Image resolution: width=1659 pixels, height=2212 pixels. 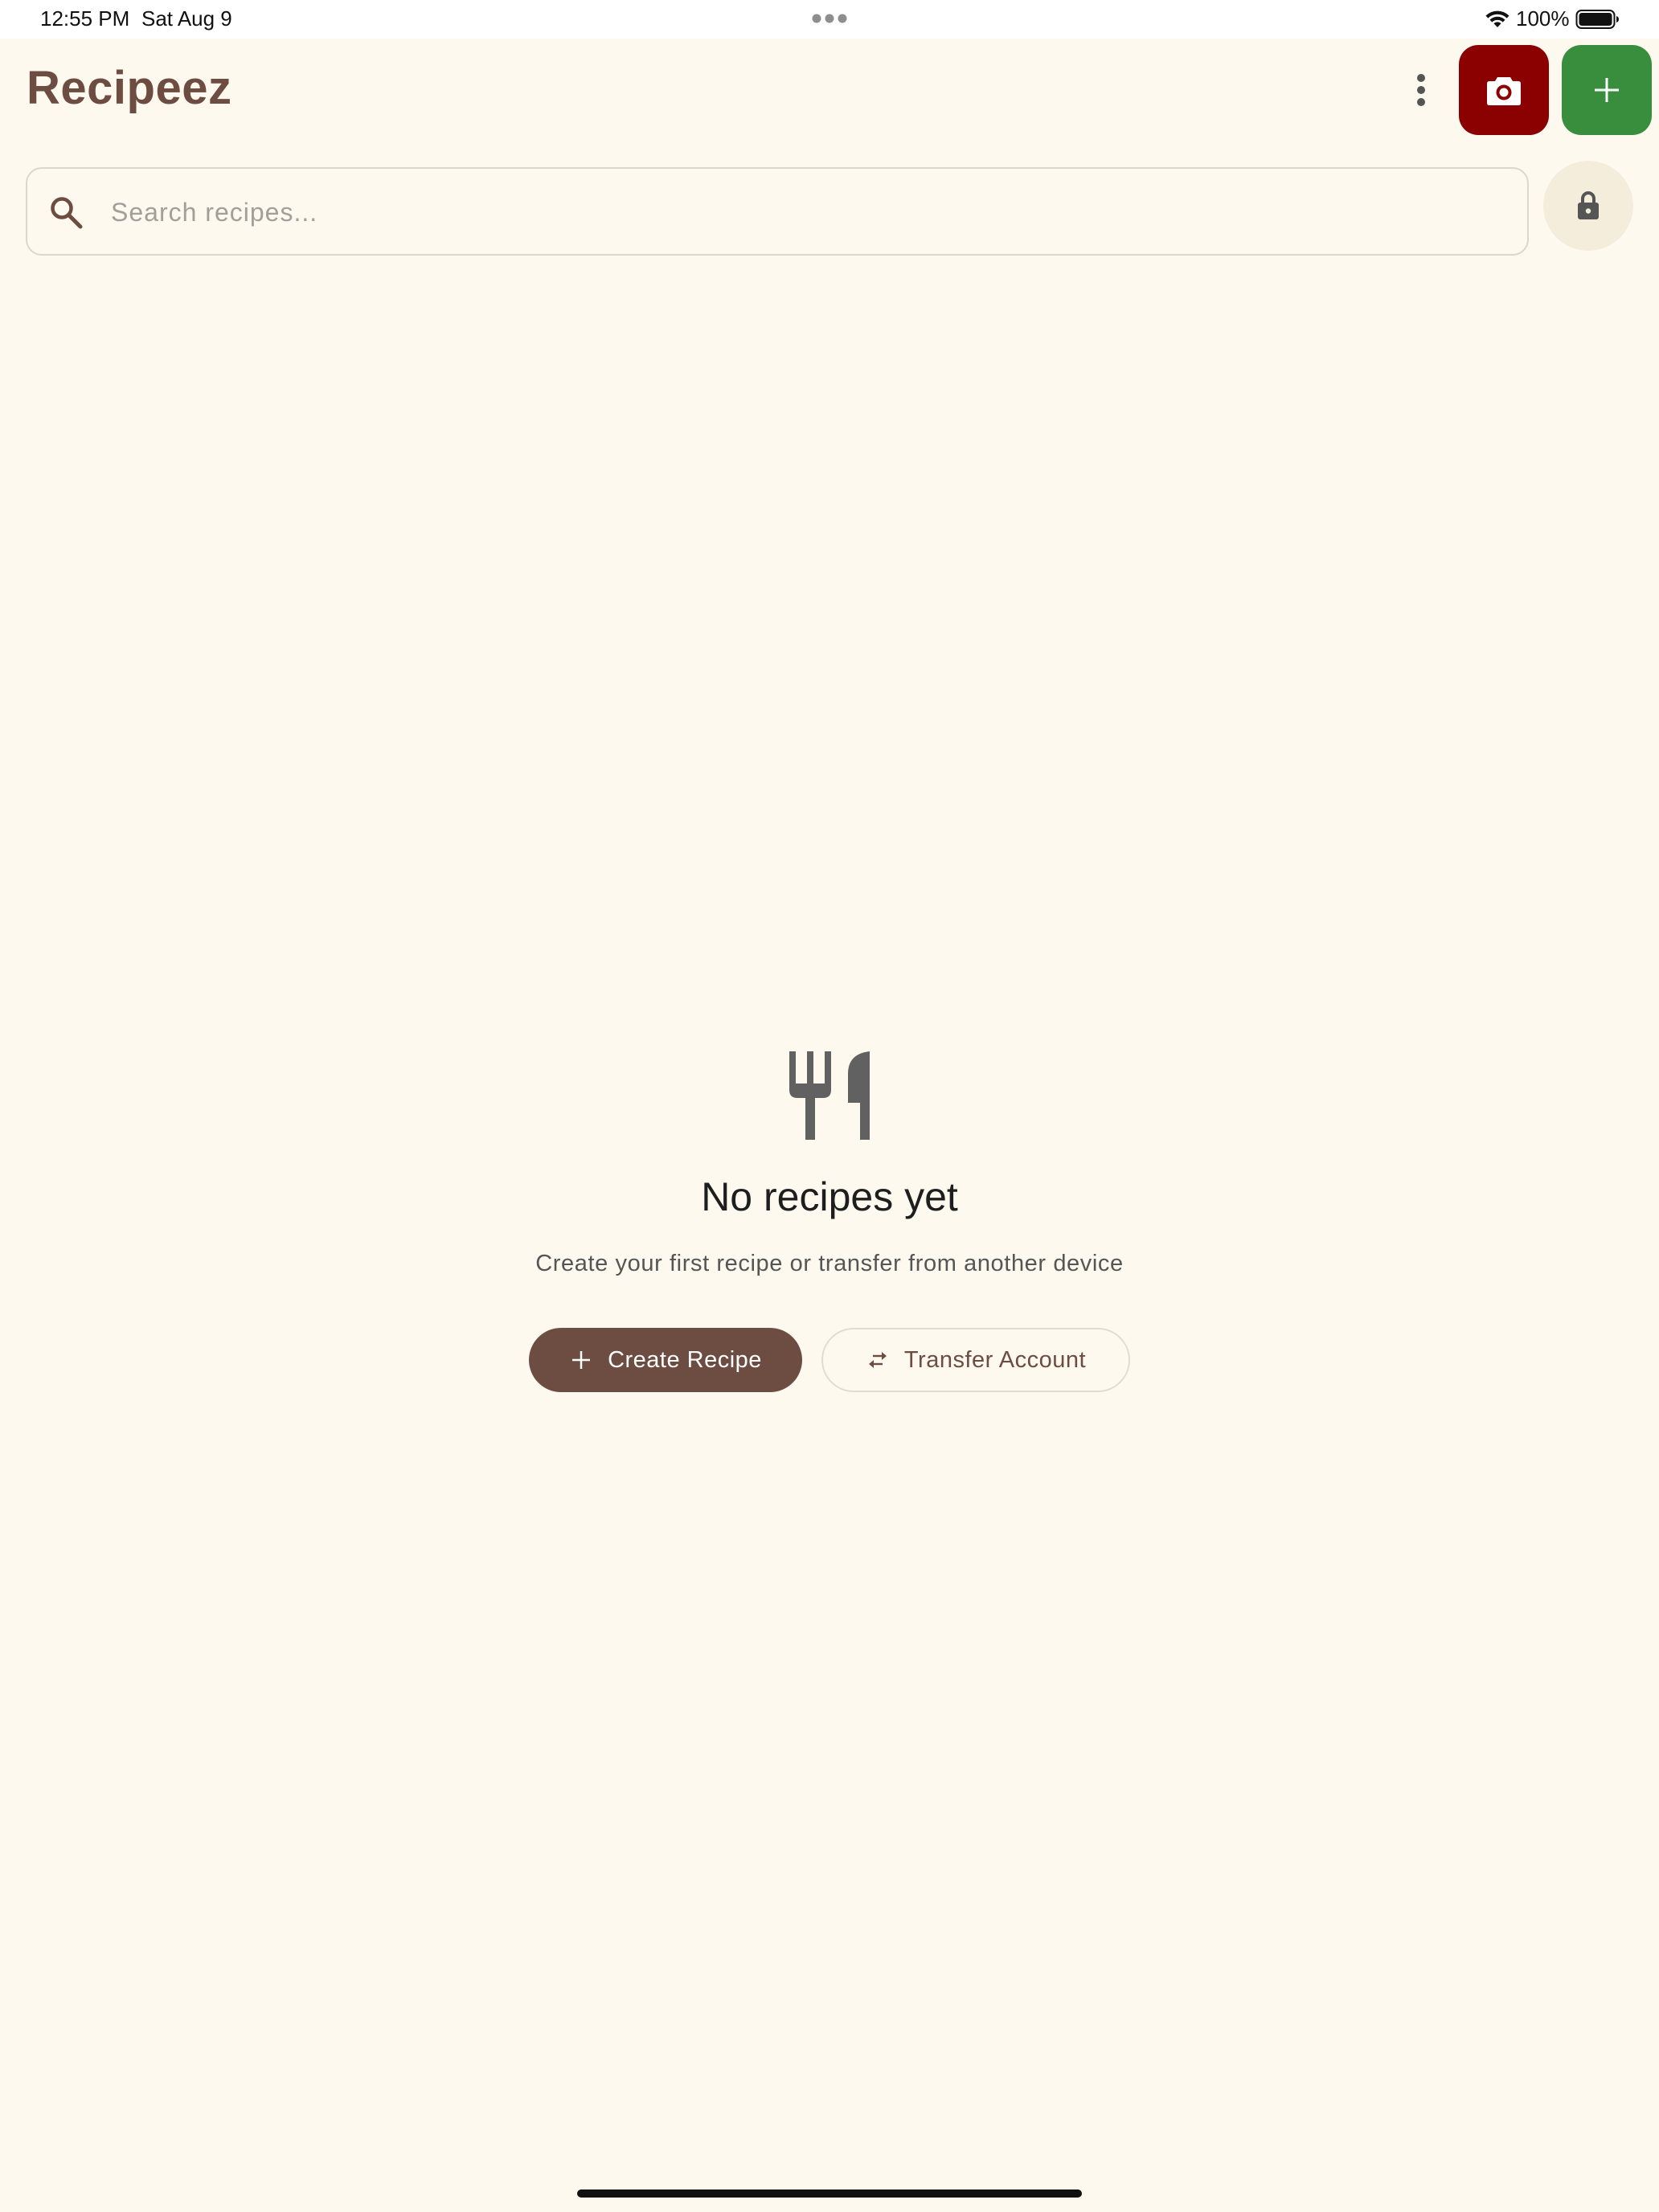 I want to click on status-time: 12:55 PM, so click(x=85, y=18).